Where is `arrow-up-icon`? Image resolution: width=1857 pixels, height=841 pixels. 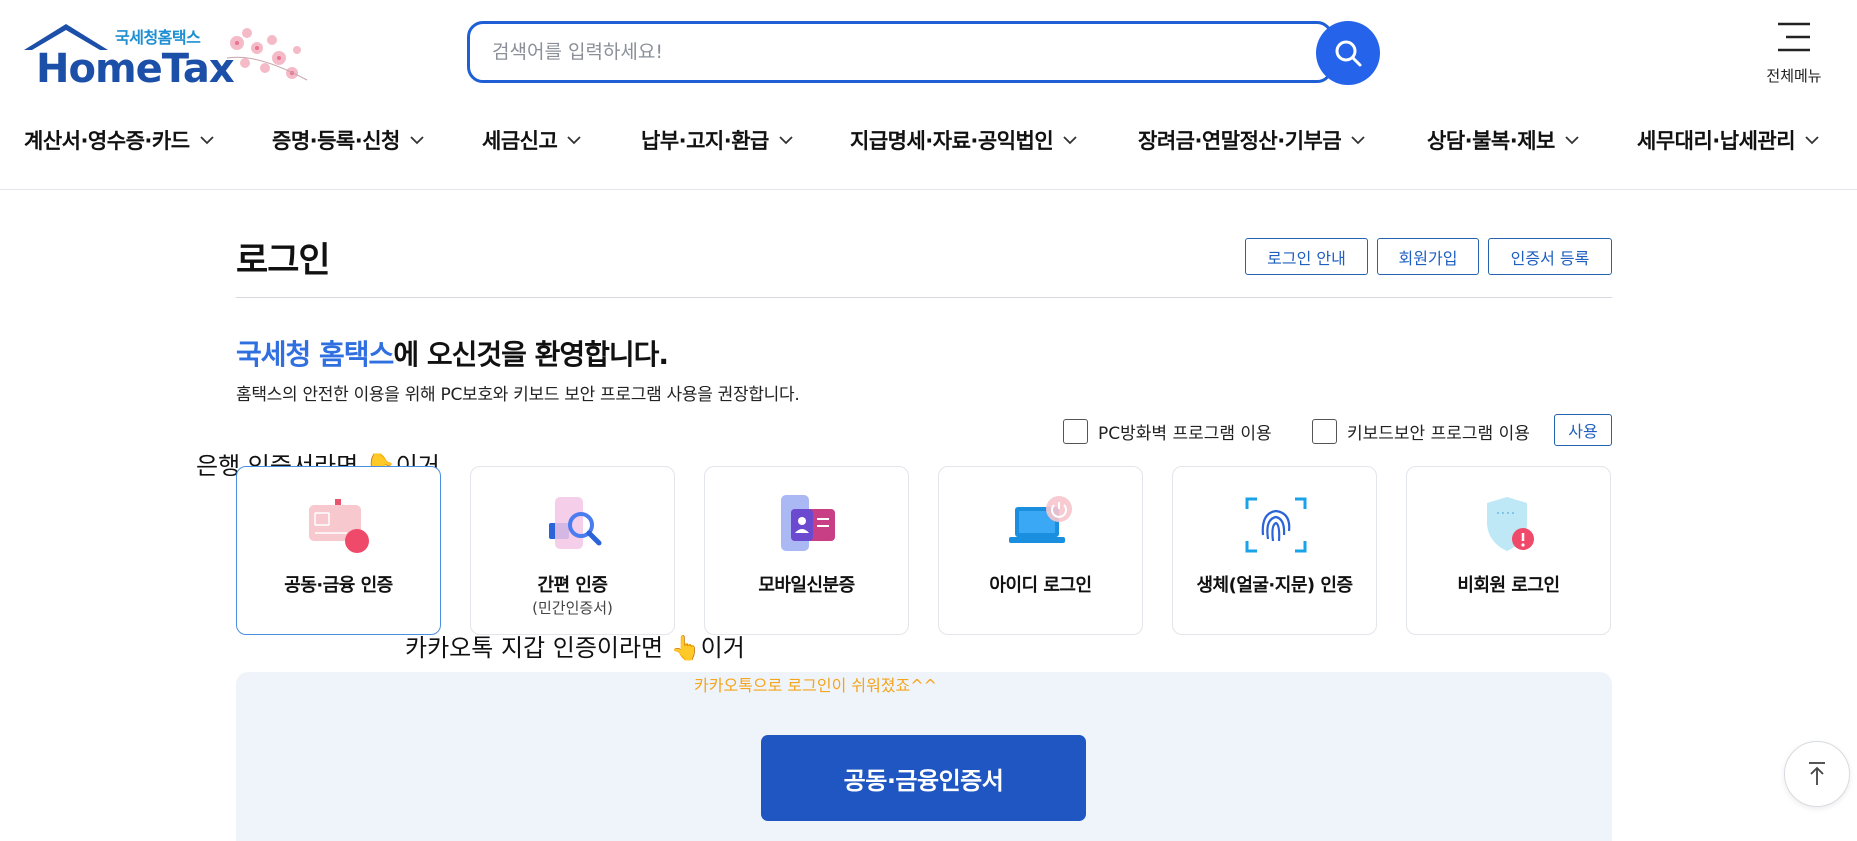 arrow-up-icon is located at coordinates (1817, 773).